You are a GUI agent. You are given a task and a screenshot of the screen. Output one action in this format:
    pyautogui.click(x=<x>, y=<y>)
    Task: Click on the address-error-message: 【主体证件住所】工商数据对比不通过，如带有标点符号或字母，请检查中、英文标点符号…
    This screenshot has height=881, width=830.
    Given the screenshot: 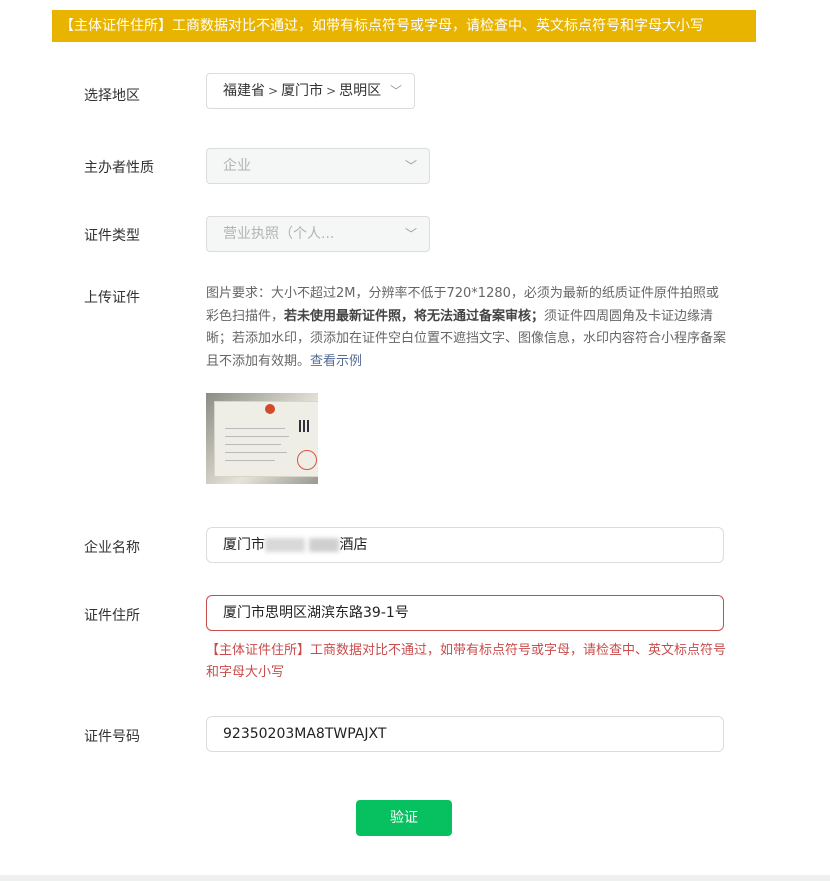 What is the action you would take?
    pyautogui.click(x=466, y=661)
    